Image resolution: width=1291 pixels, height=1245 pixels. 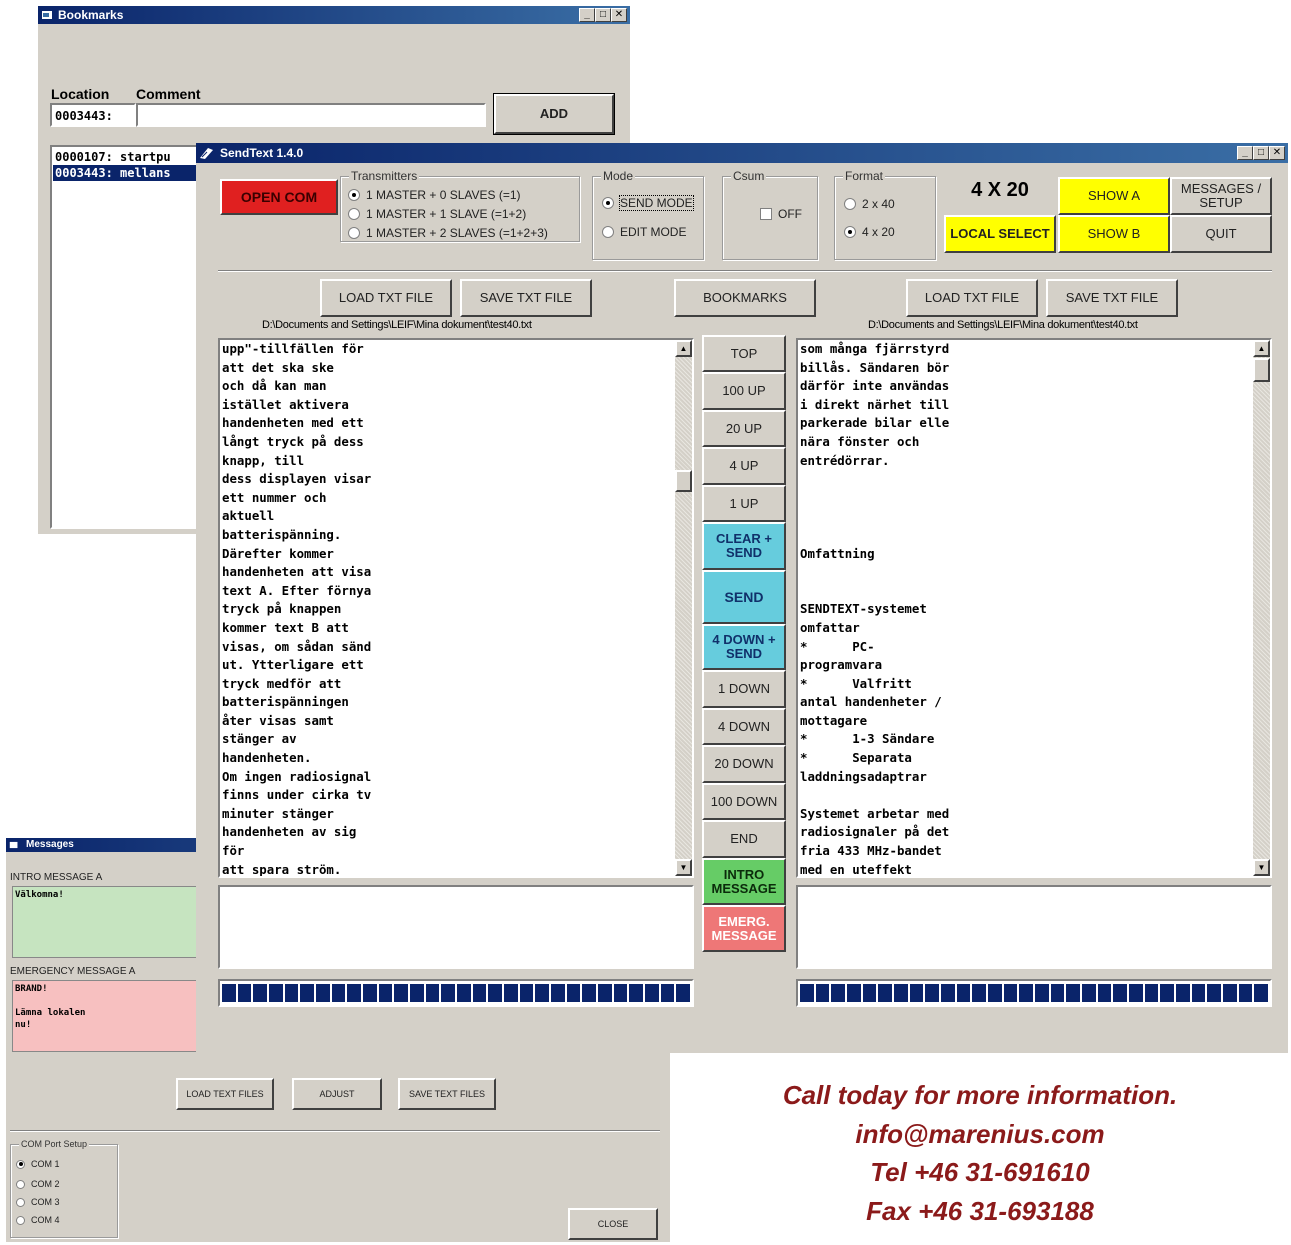 I want to click on up-4-button: 4 UP, so click(x=744, y=466).